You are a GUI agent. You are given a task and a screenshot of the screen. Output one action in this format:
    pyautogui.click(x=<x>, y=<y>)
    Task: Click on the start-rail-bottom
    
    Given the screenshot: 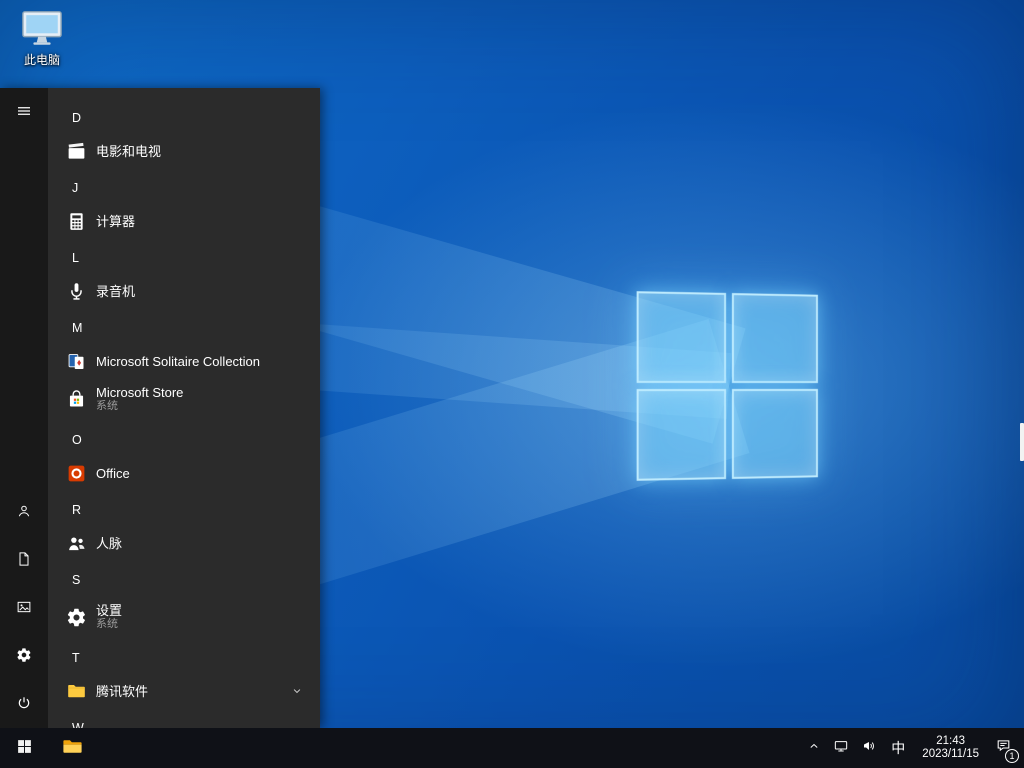 What is the action you would take?
    pyautogui.click(x=24, y=608)
    